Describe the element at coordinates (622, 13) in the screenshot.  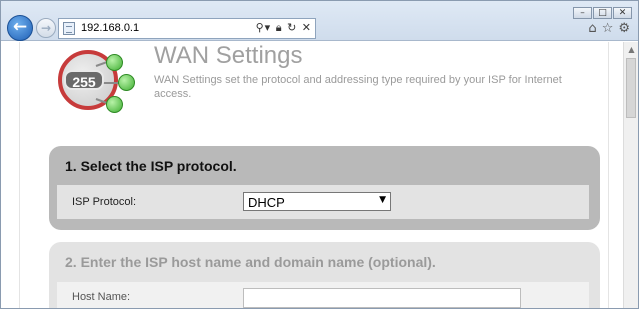
I see `close-window-button: ✕` at that location.